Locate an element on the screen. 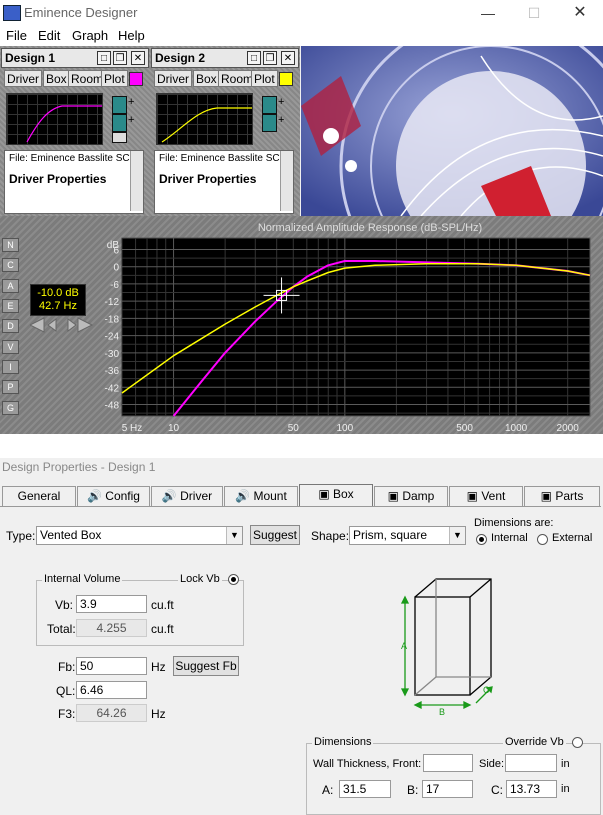 This screenshot has height=815, width=603. speaker-icons: + + is located at coordinates (276, 120).